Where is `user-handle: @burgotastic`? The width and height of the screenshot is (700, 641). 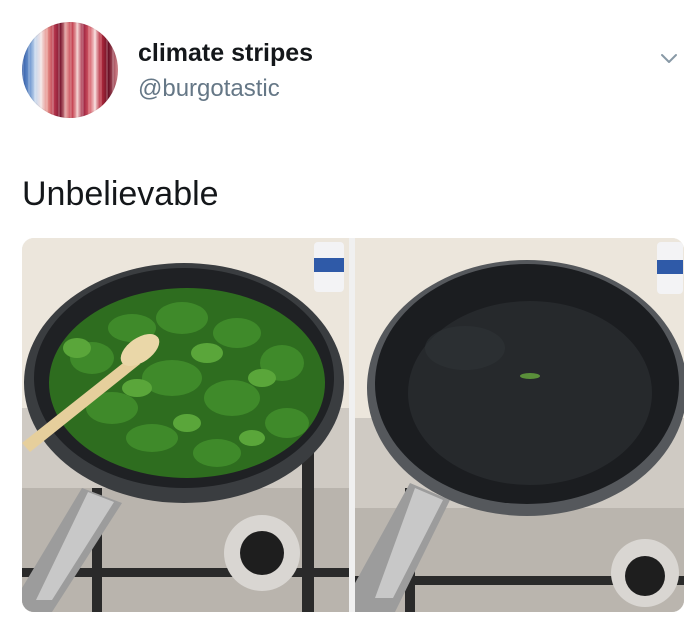
user-handle: @burgotastic is located at coordinates (209, 89).